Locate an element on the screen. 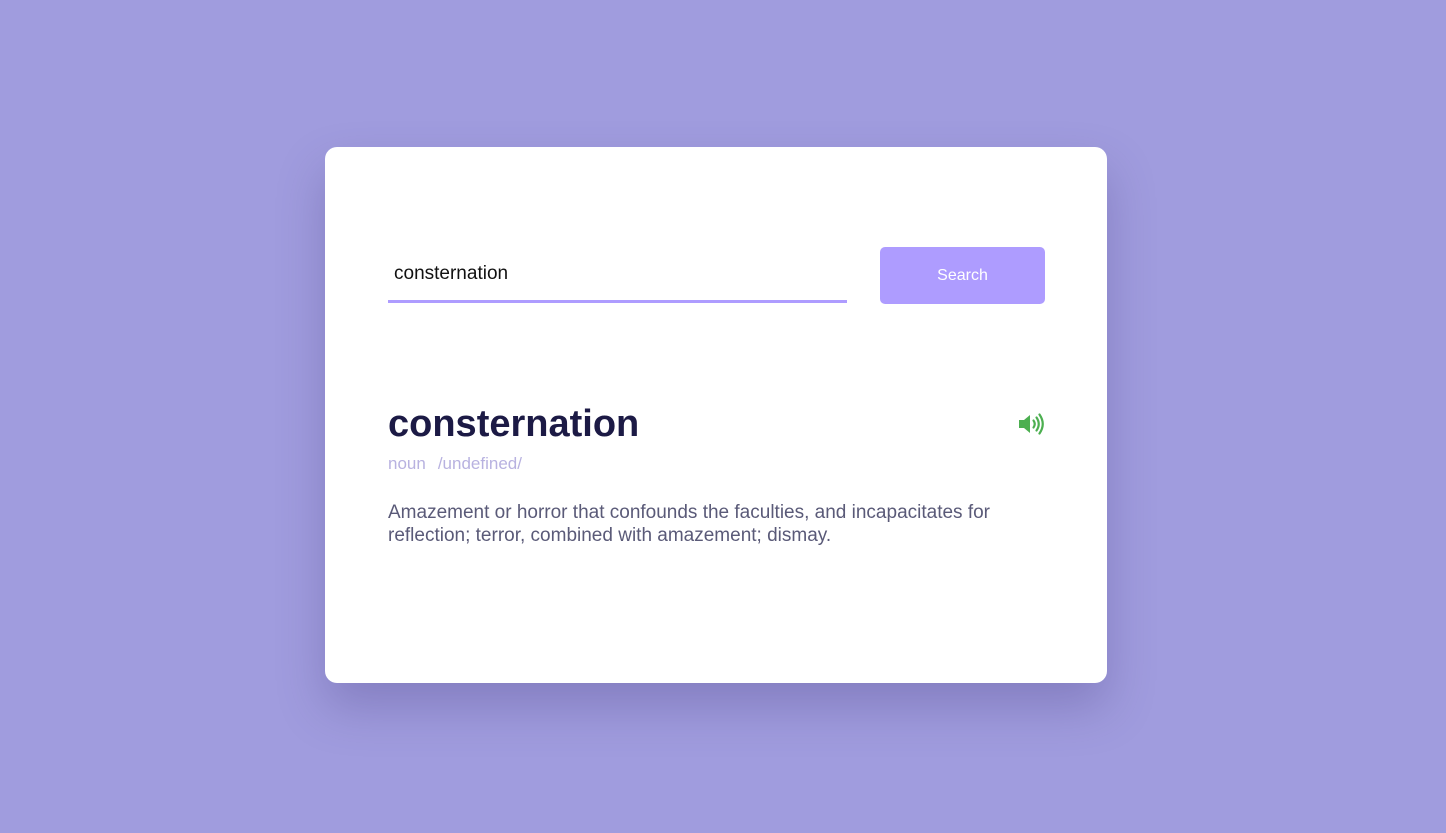 This screenshot has height=833, width=1446. volume-icon is located at coordinates (1031, 424).